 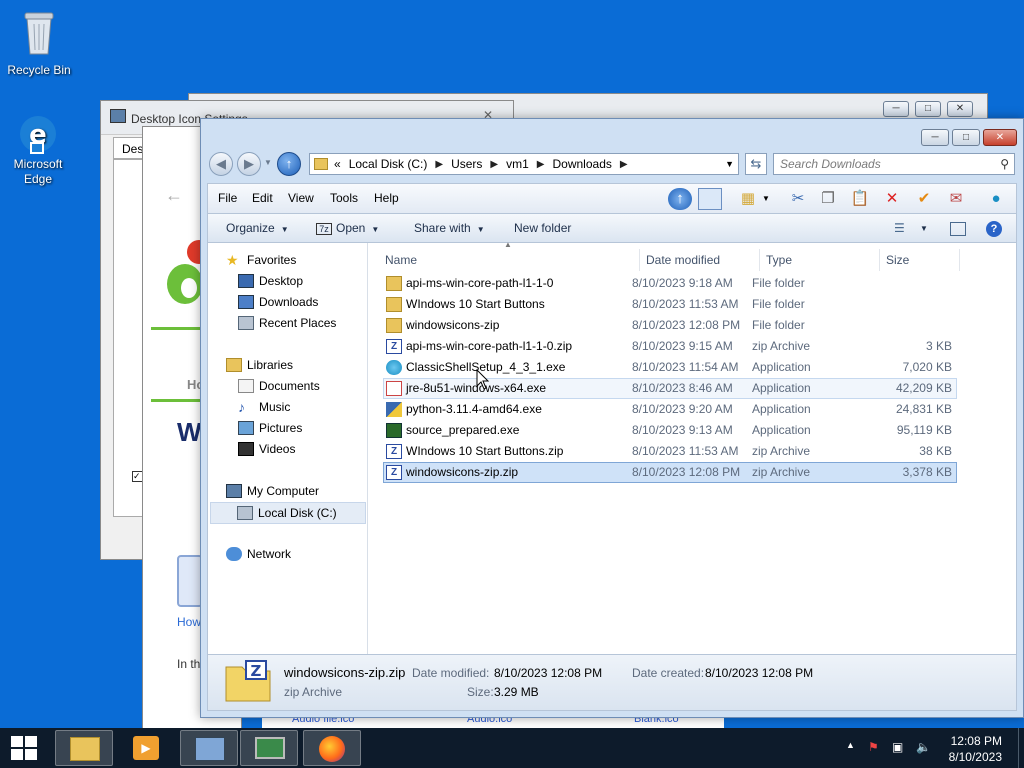 What do you see at coordinates (892, 199) in the screenshot?
I see `delete-icon: ✕` at bounding box center [892, 199].